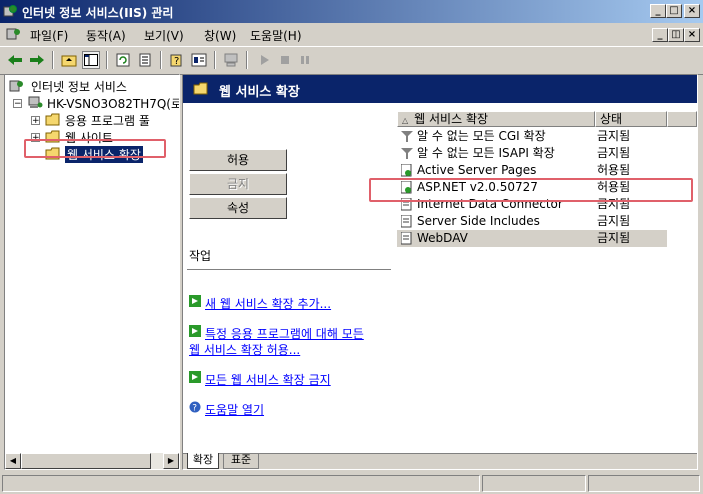  What do you see at coordinates (35, 102) in the screenshot?
I see `server-icon` at bounding box center [35, 102].